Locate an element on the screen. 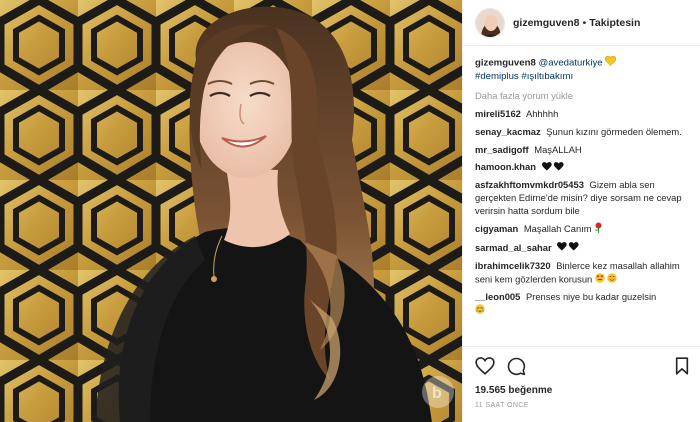 The height and width of the screenshot is (422, 700). comment-username: mireli5162 is located at coordinates (498, 113).